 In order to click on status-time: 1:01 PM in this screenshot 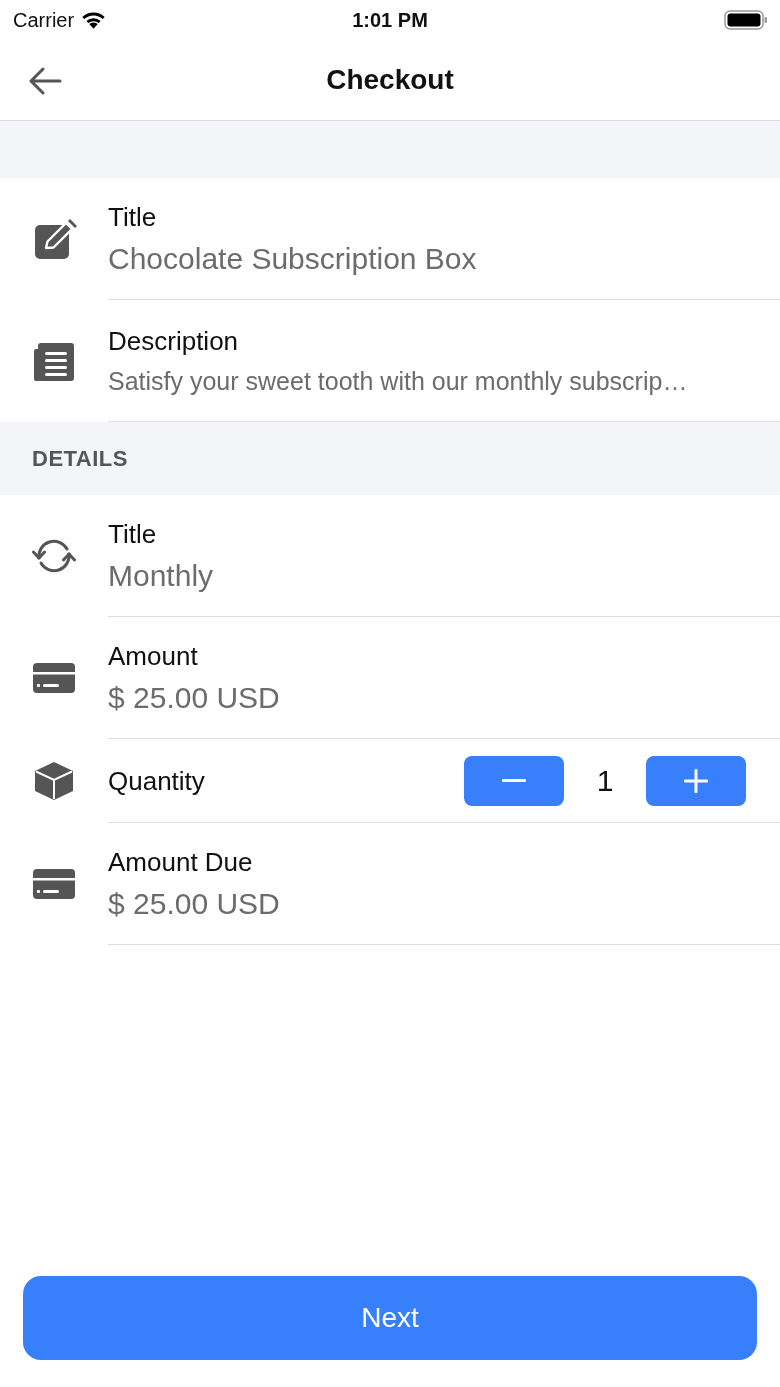, I will do `click(390, 20)`.